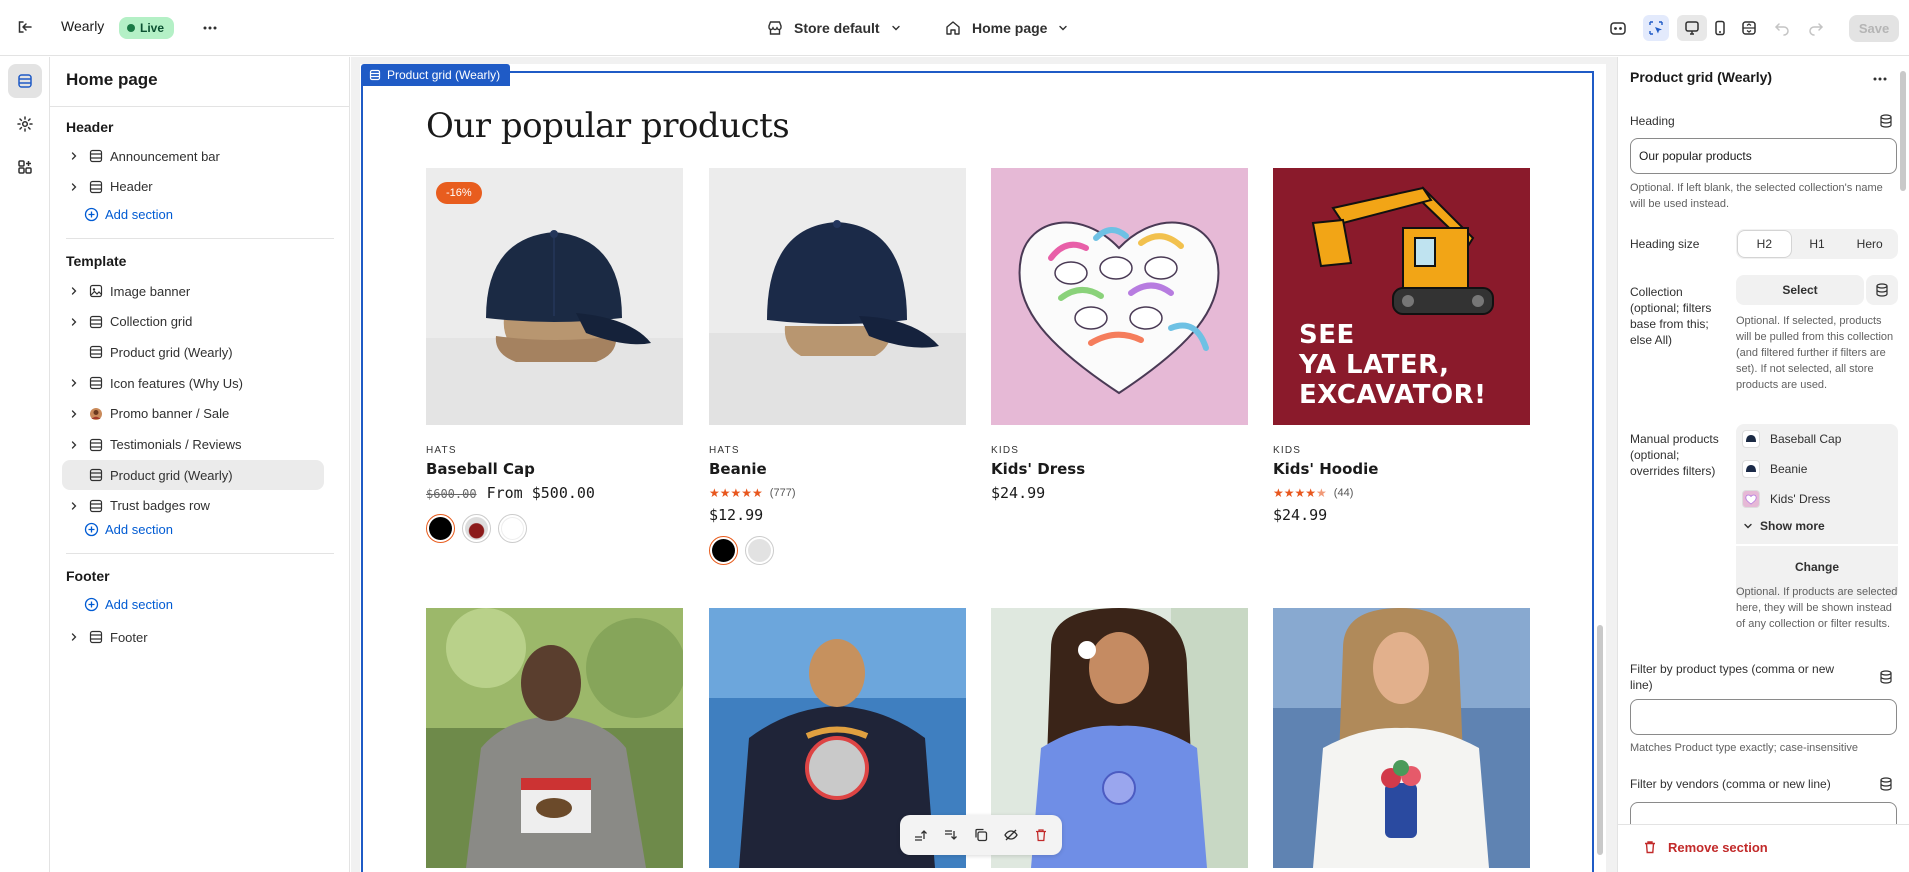 The image size is (1909, 872). I want to click on inspector-select-icon, so click(1656, 28).